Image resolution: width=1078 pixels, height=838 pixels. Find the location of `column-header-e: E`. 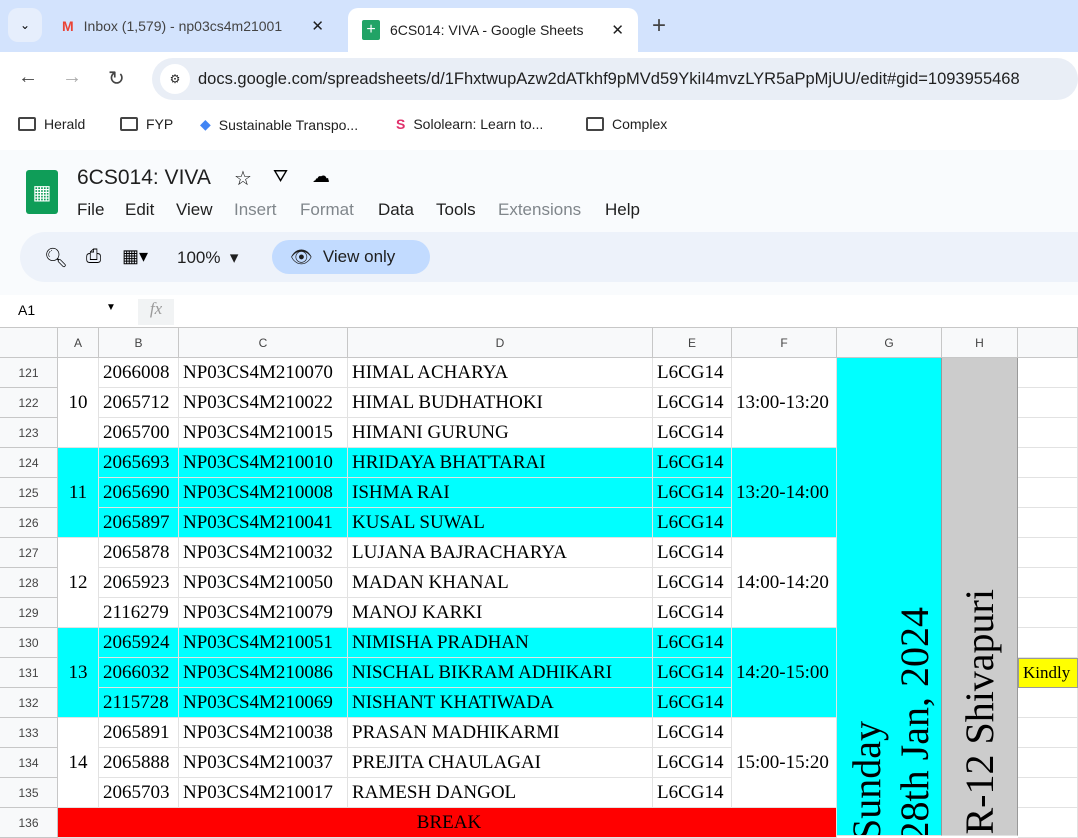

column-header-e: E is located at coordinates (692, 343).